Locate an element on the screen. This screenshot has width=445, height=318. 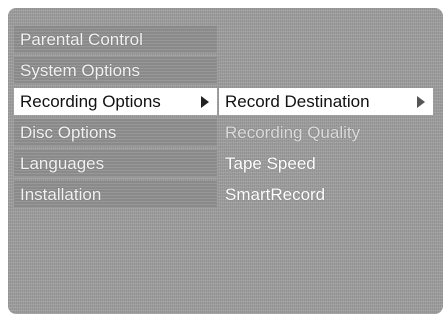
menu-item-label: Recording Options is located at coordinates (90, 101).